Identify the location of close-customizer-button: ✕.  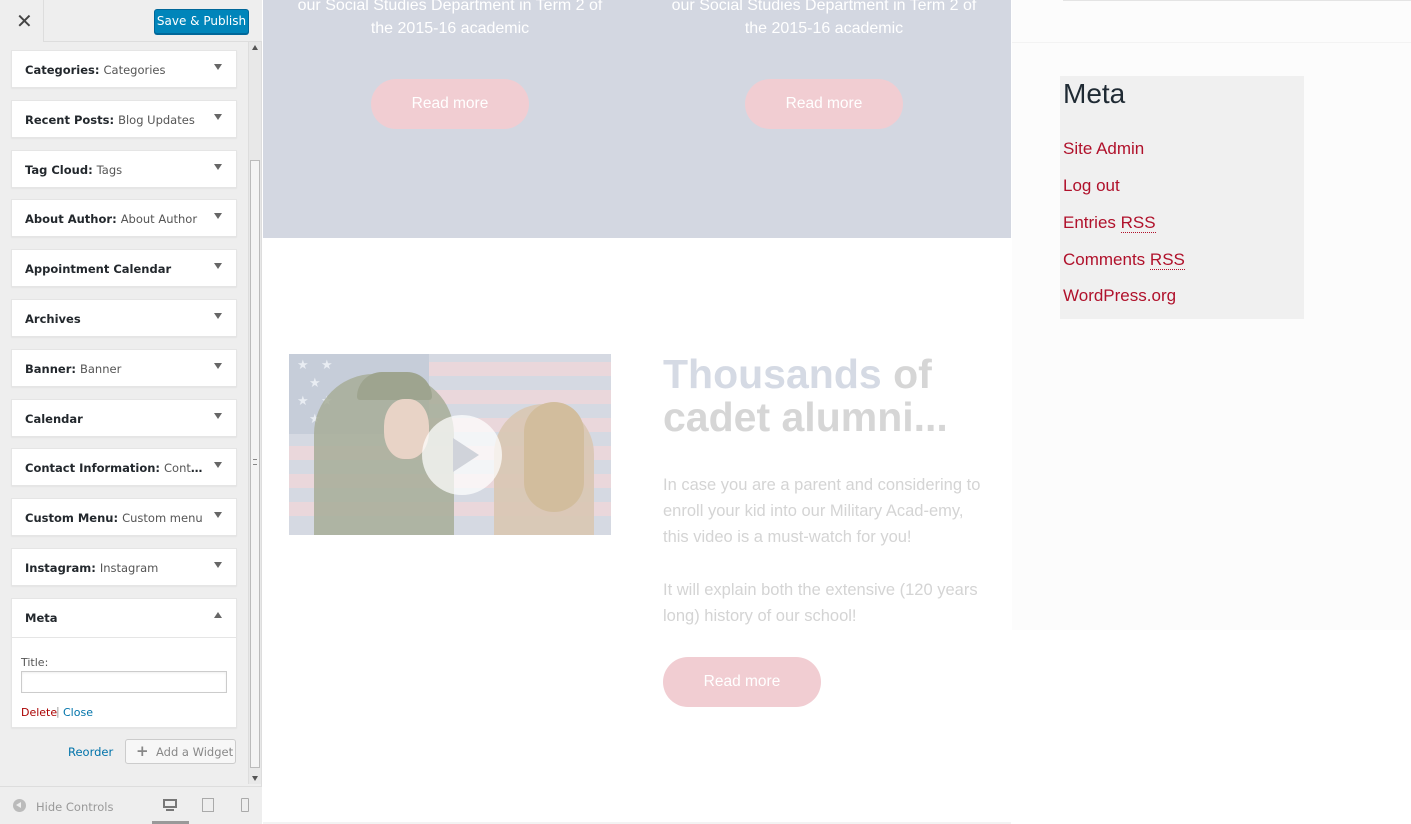
(22, 21).